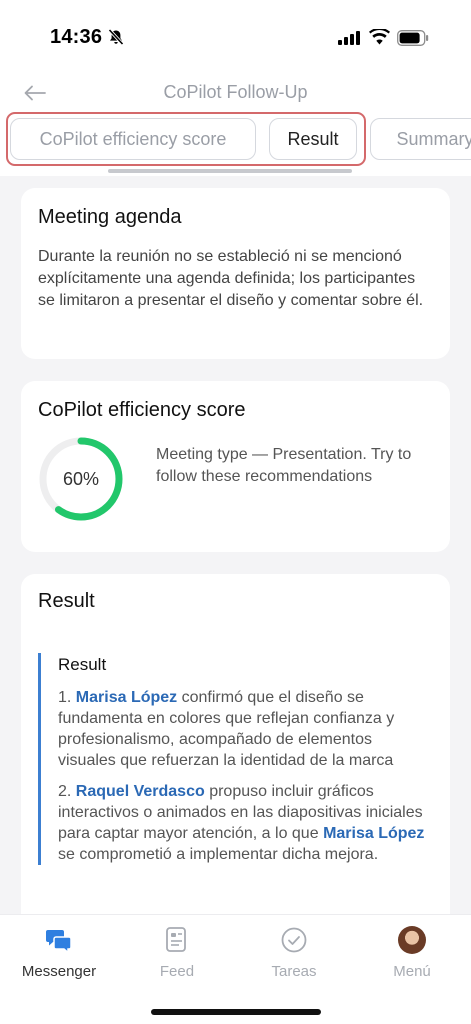 This screenshot has height=1024, width=471. Describe the element at coordinates (66, 601) in the screenshot. I see `result-heading: Result` at that location.